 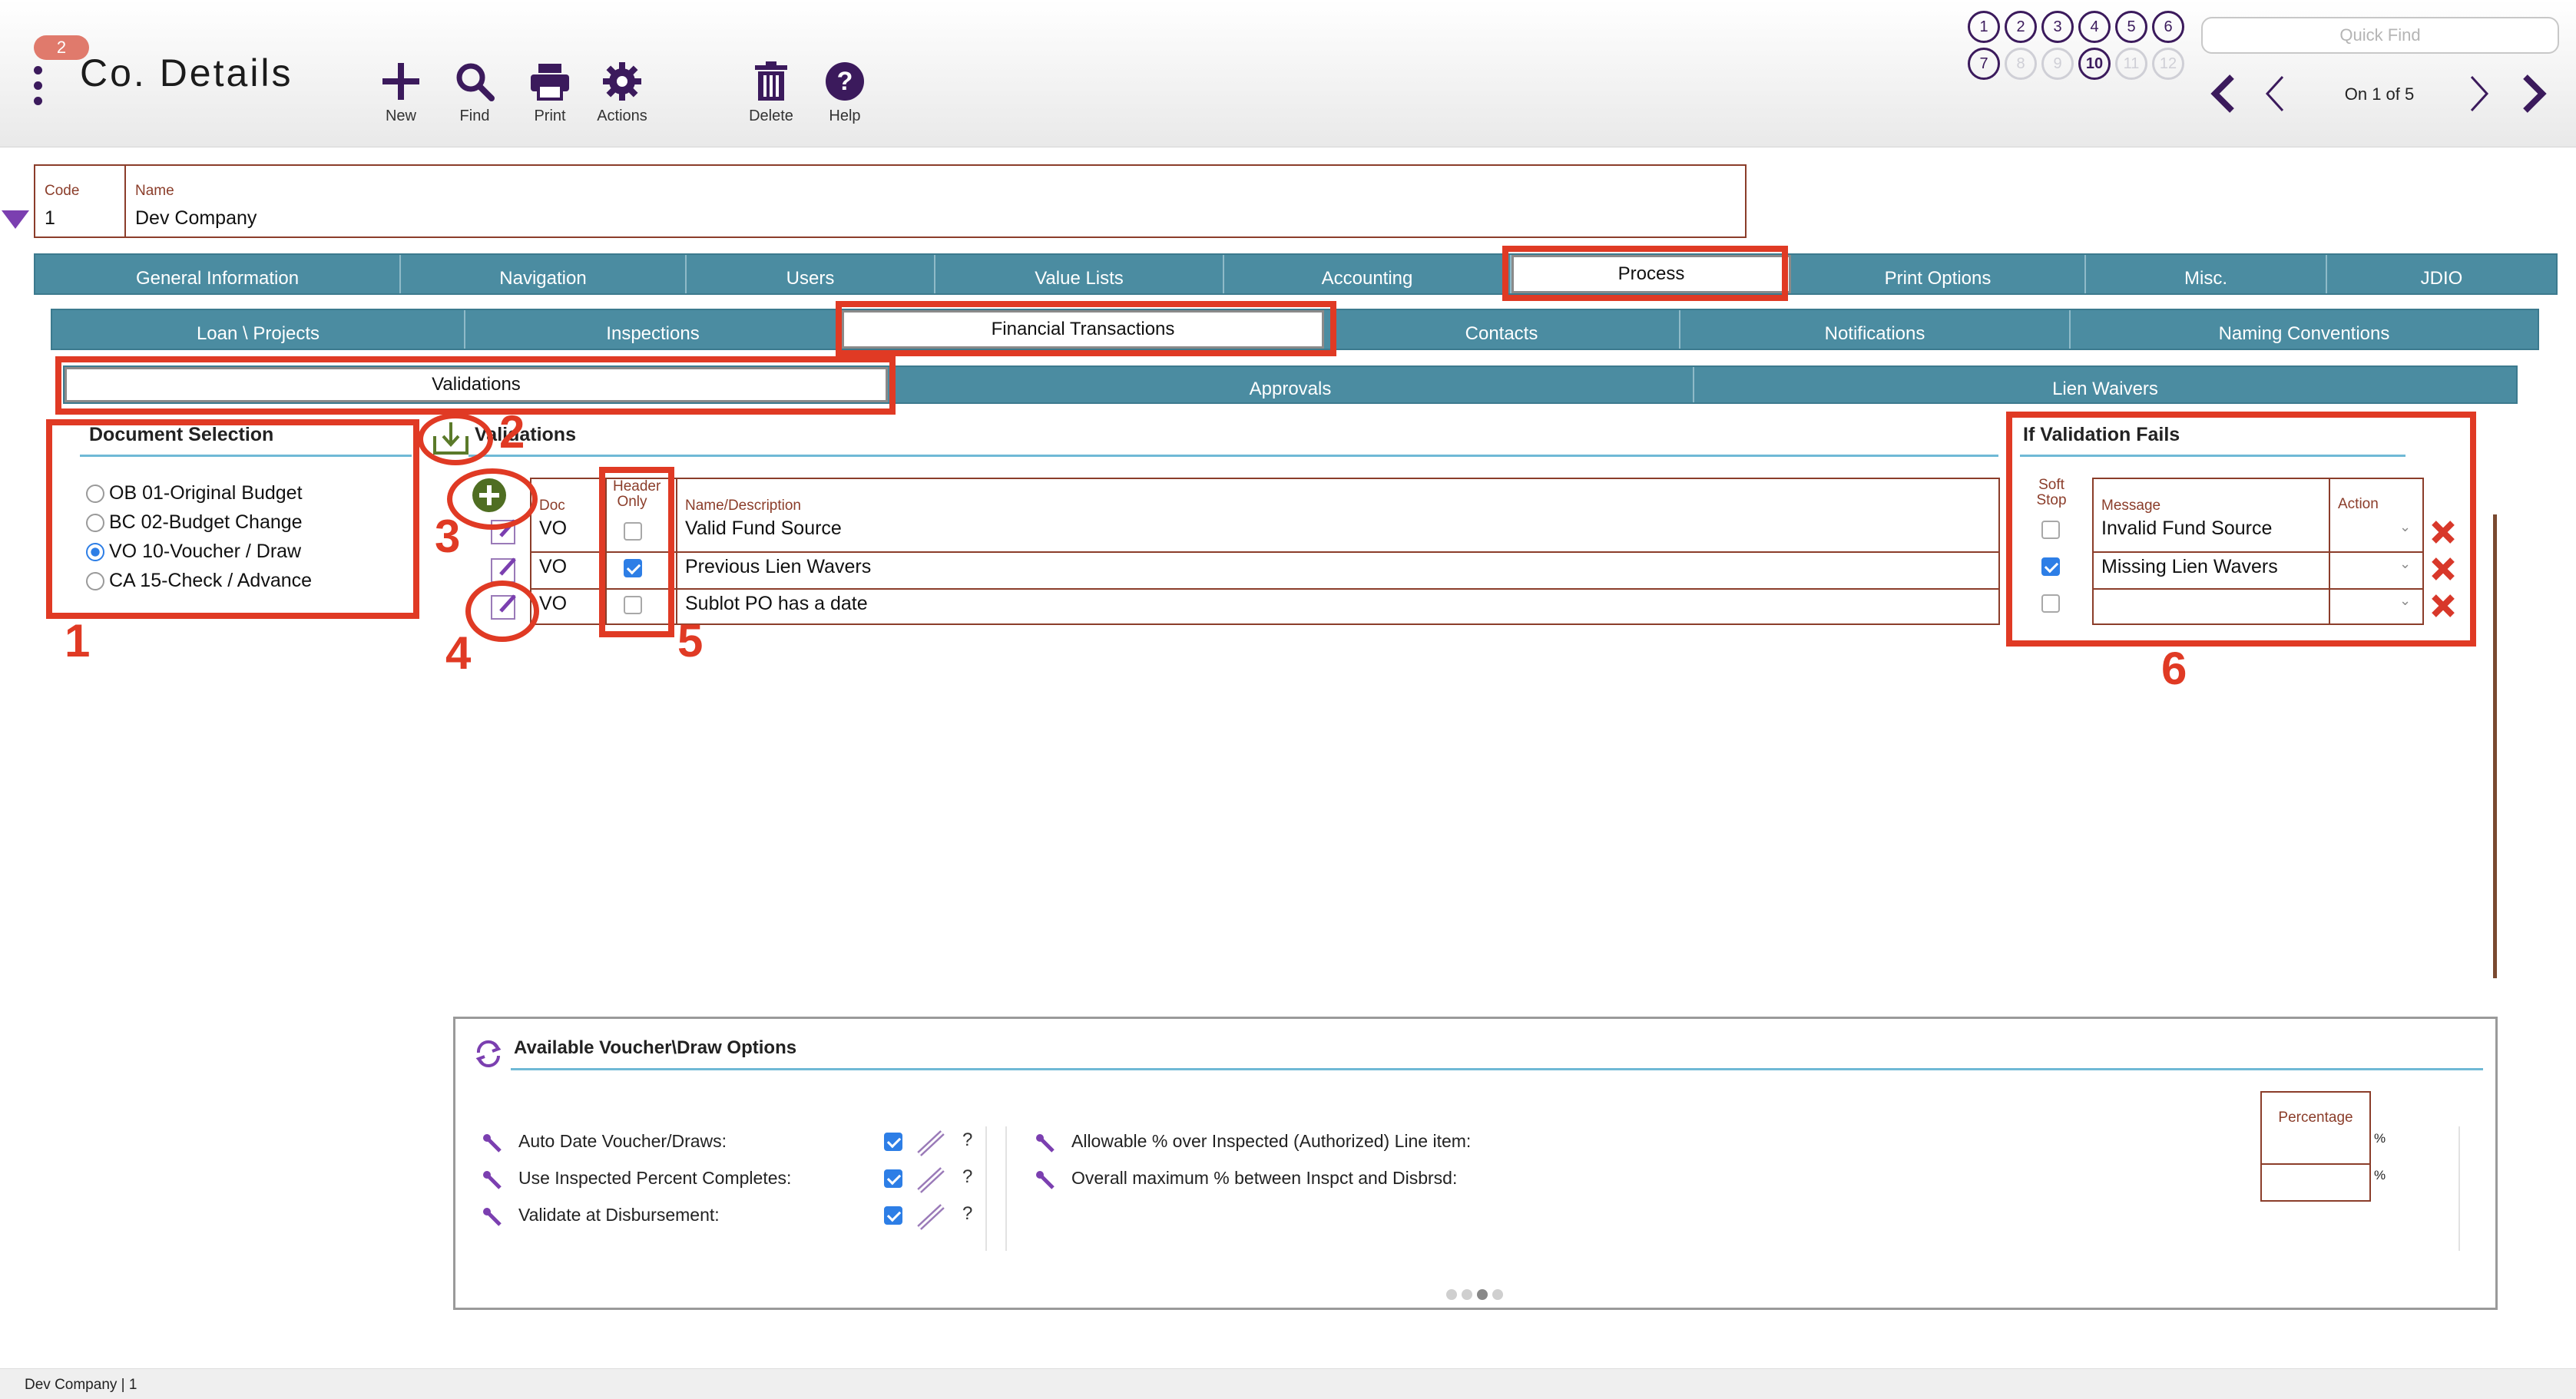 I want to click on record-button-3: 3, so click(x=2058, y=27).